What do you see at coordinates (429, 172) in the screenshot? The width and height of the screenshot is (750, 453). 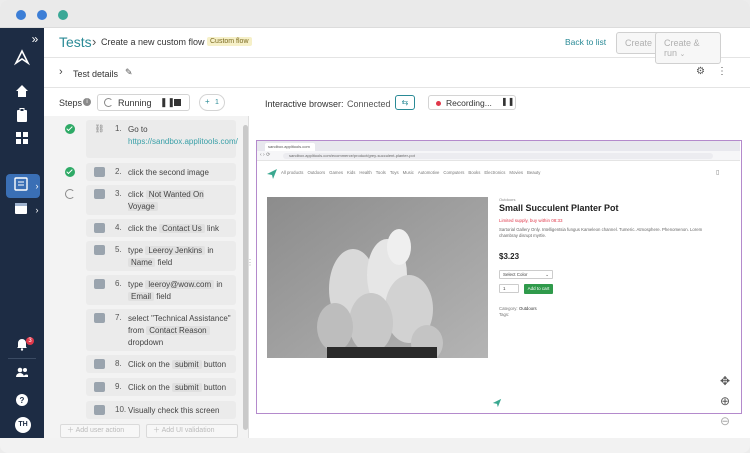 I see `site-nav-link: Automotive` at bounding box center [429, 172].